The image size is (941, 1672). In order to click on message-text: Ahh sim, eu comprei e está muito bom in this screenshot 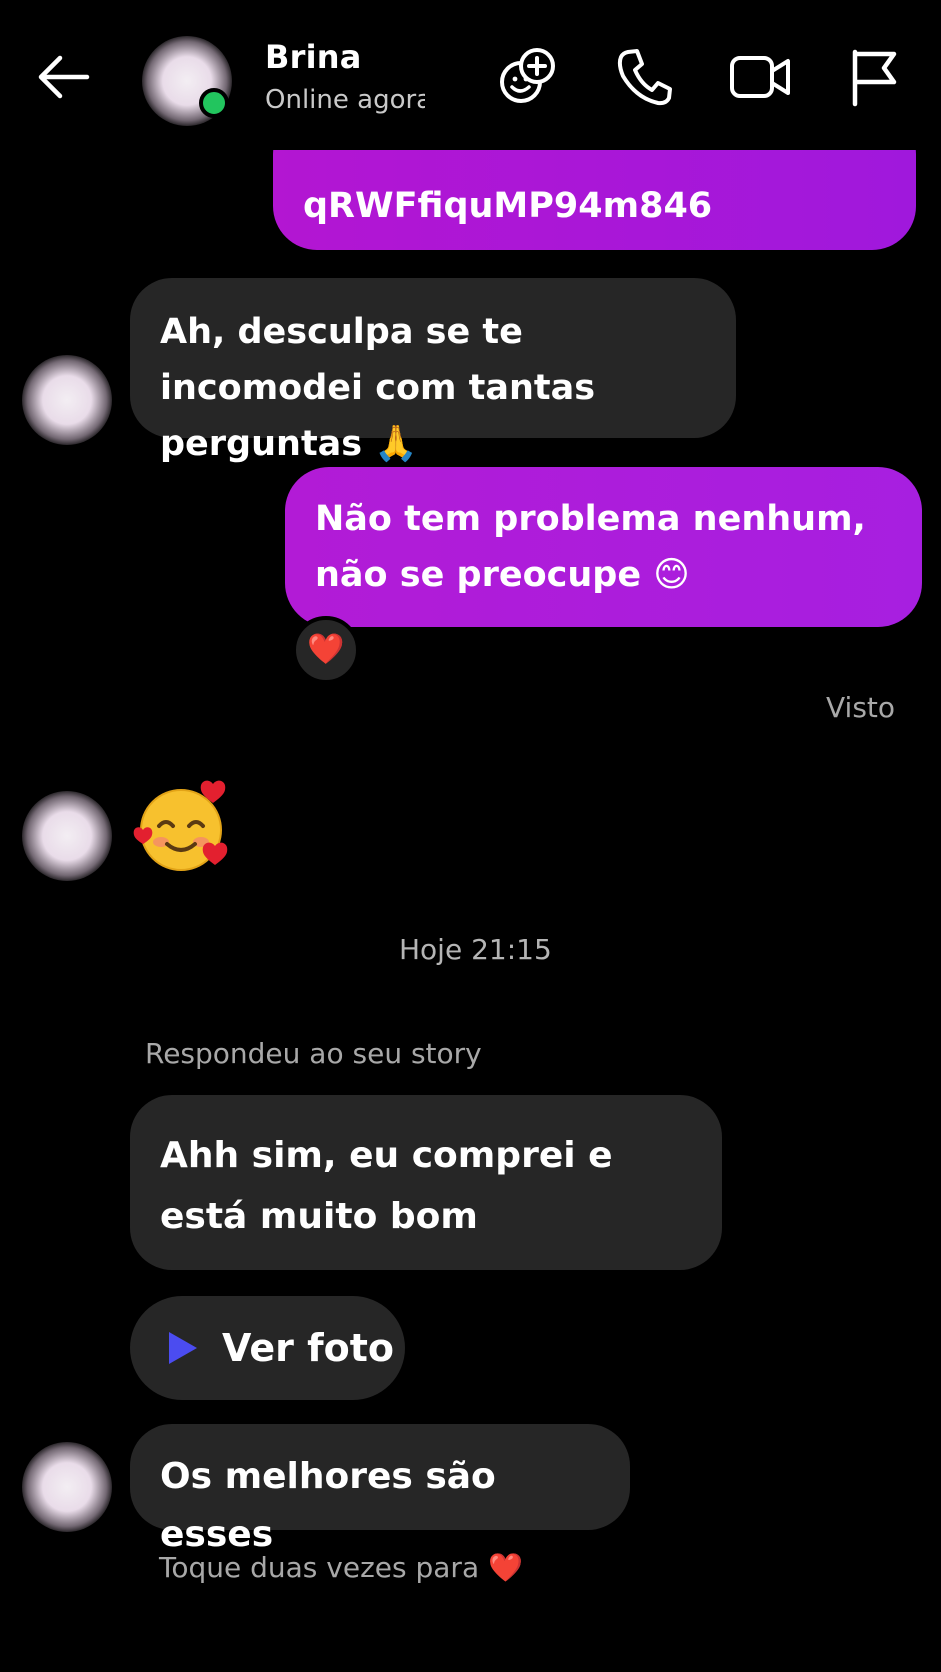, I will do `click(386, 1186)`.